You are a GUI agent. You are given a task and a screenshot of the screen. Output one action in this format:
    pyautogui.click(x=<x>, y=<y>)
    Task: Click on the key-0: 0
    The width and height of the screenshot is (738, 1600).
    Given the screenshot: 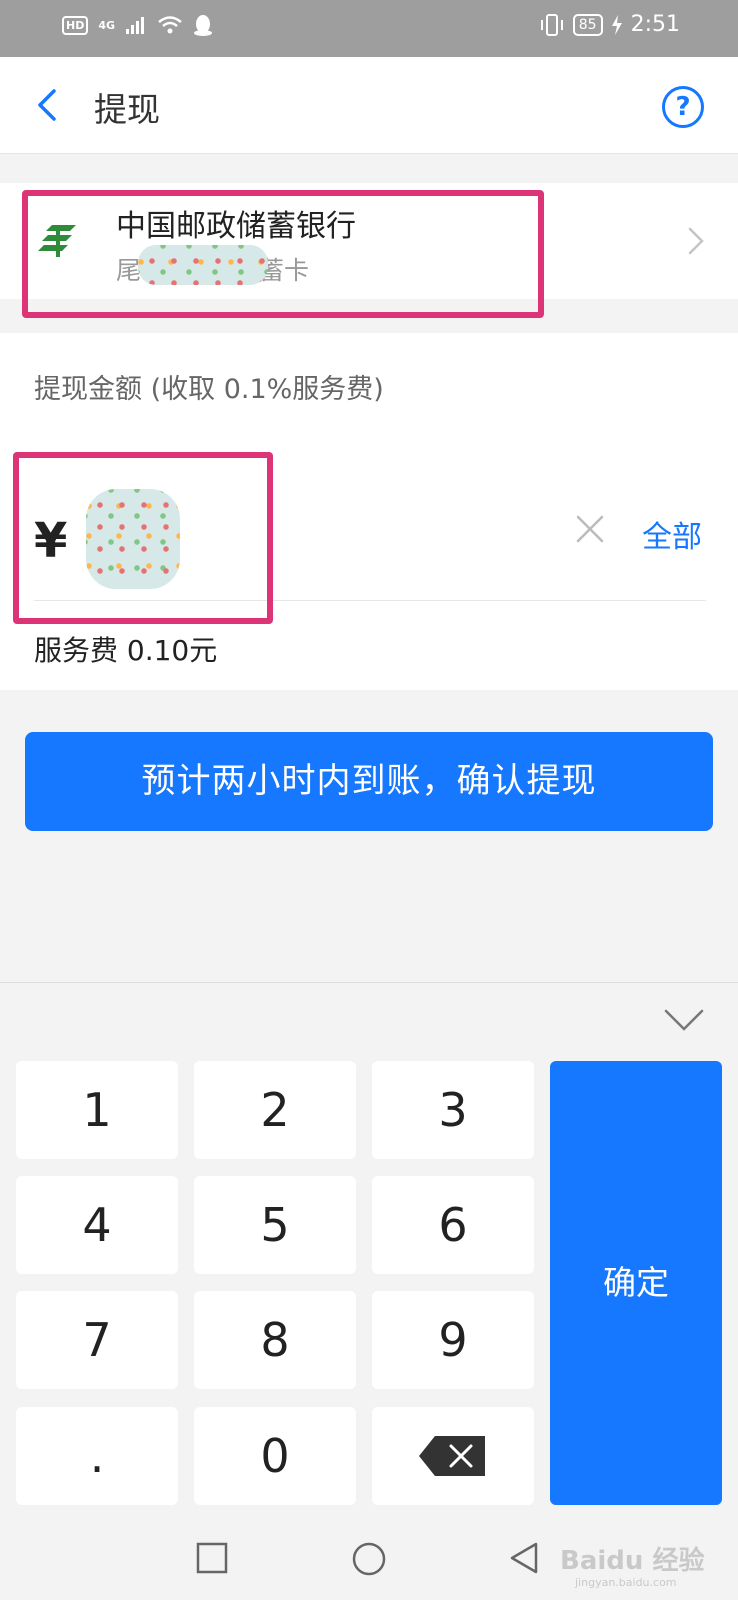 What is the action you would take?
    pyautogui.click(x=275, y=1456)
    